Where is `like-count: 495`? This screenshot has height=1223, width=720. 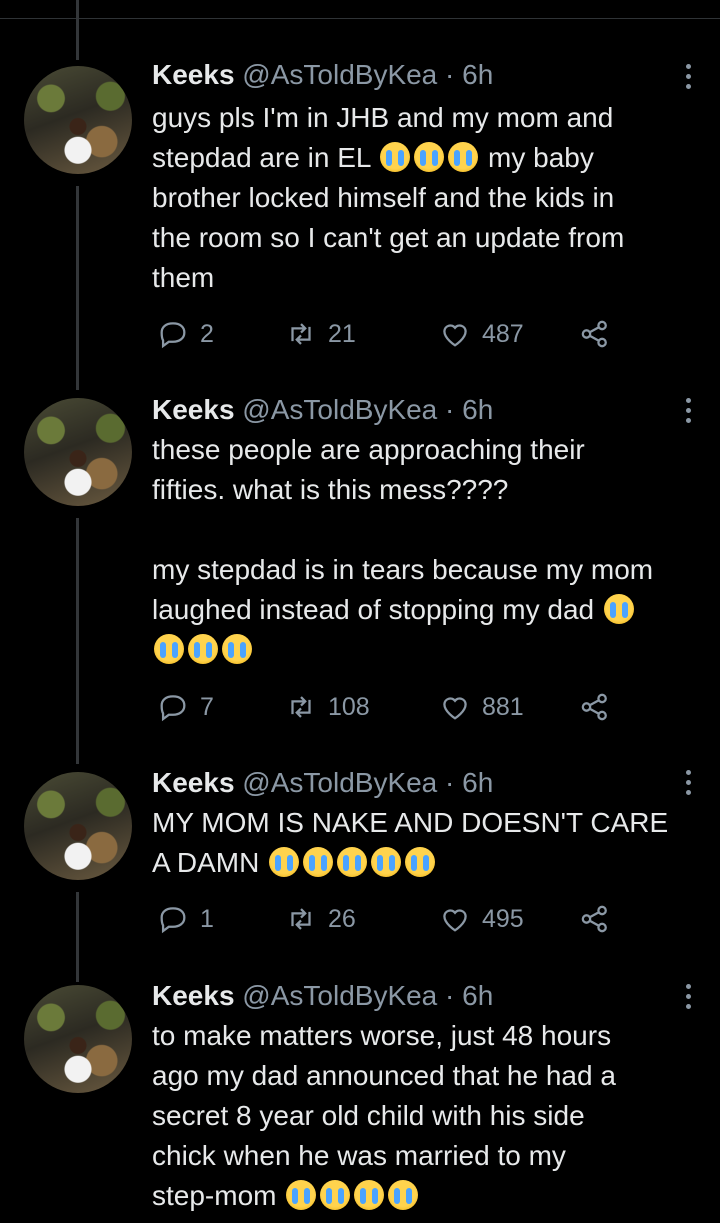
like-count: 495 is located at coordinates (503, 918).